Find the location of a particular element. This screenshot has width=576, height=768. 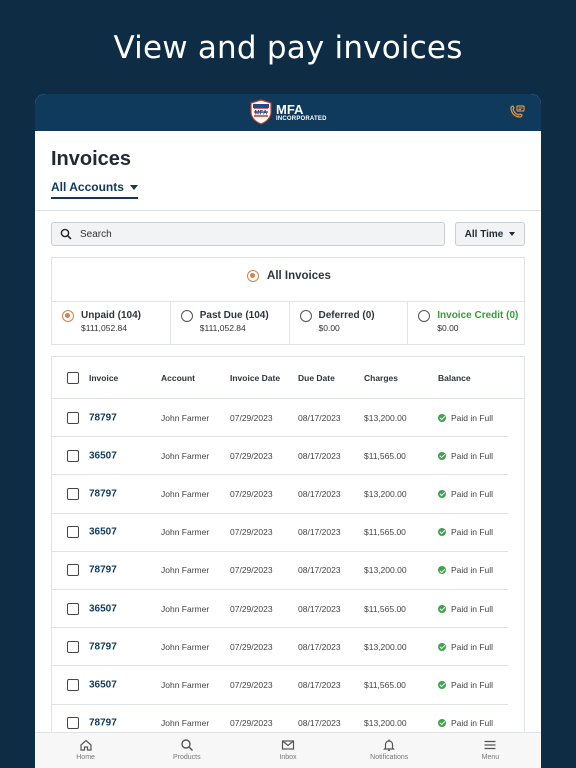

radio-icon is located at coordinates (186, 316).